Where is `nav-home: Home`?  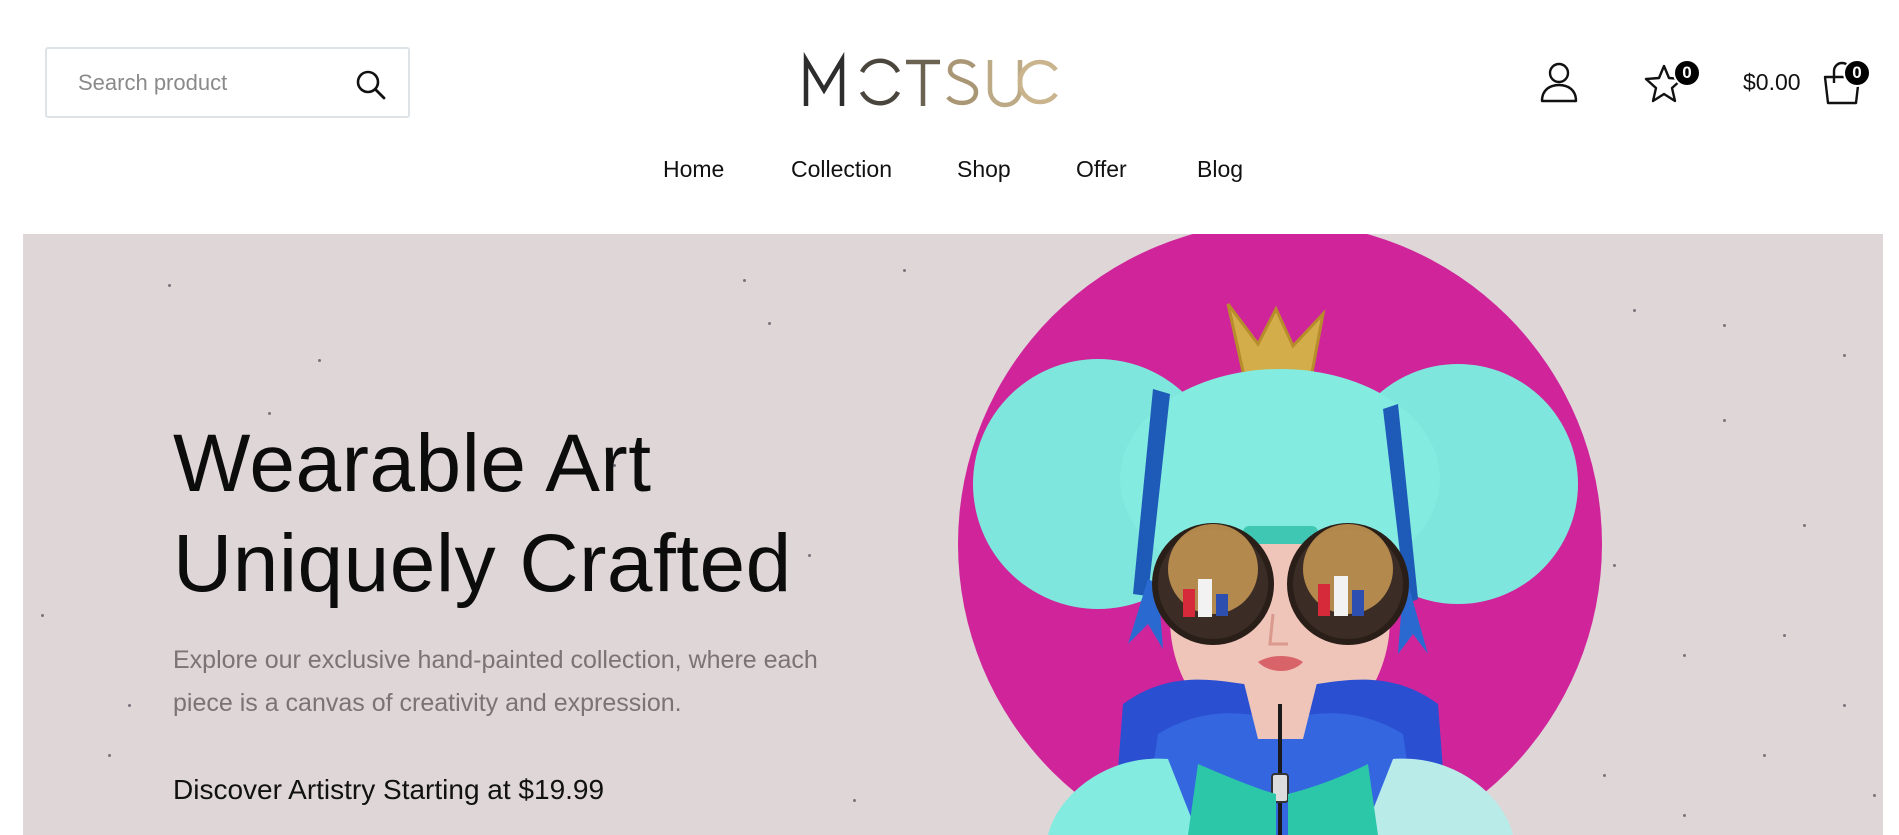
nav-home: Home is located at coordinates (693, 169).